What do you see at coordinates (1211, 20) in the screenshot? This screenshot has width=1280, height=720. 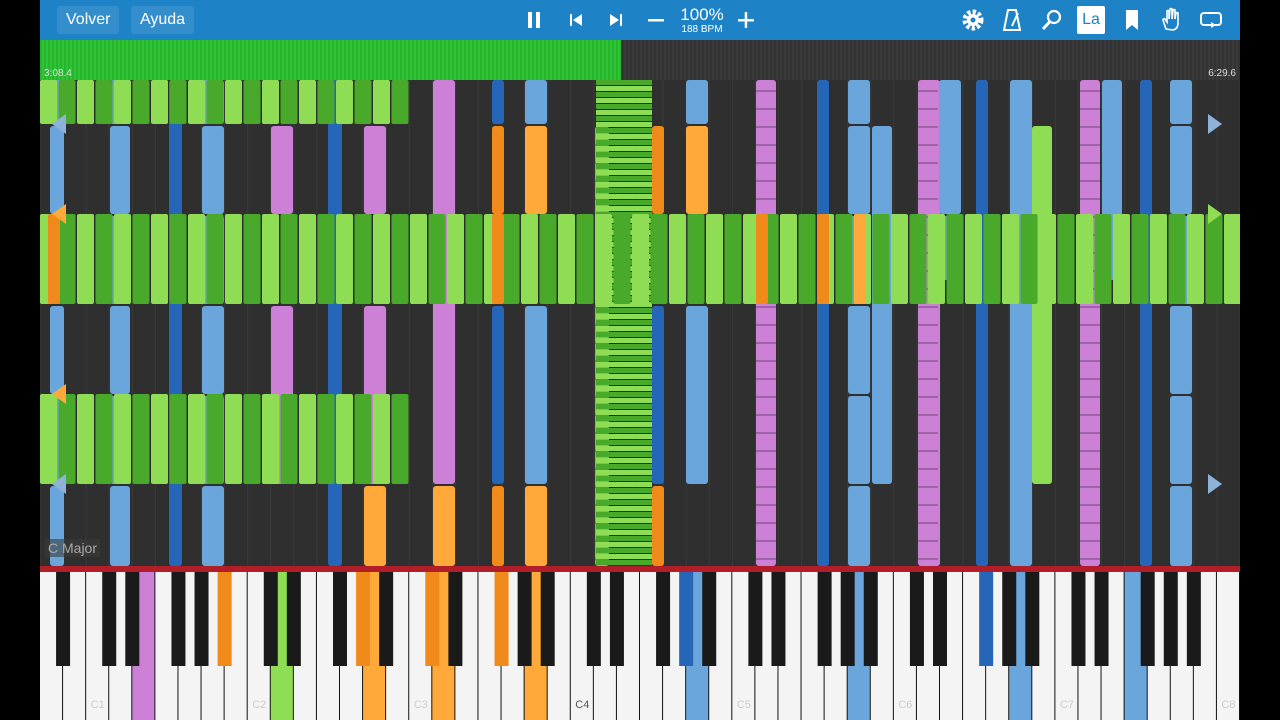 I see `loop-icon` at bounding box center [1211, 20].